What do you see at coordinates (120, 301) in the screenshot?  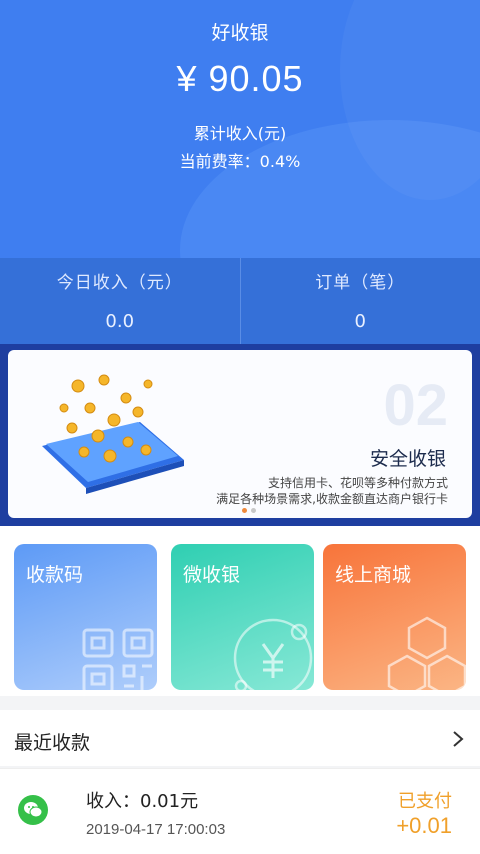 I see `stat-today-income: 今日收入（元） 0.0` at bounding box center [120, 301].